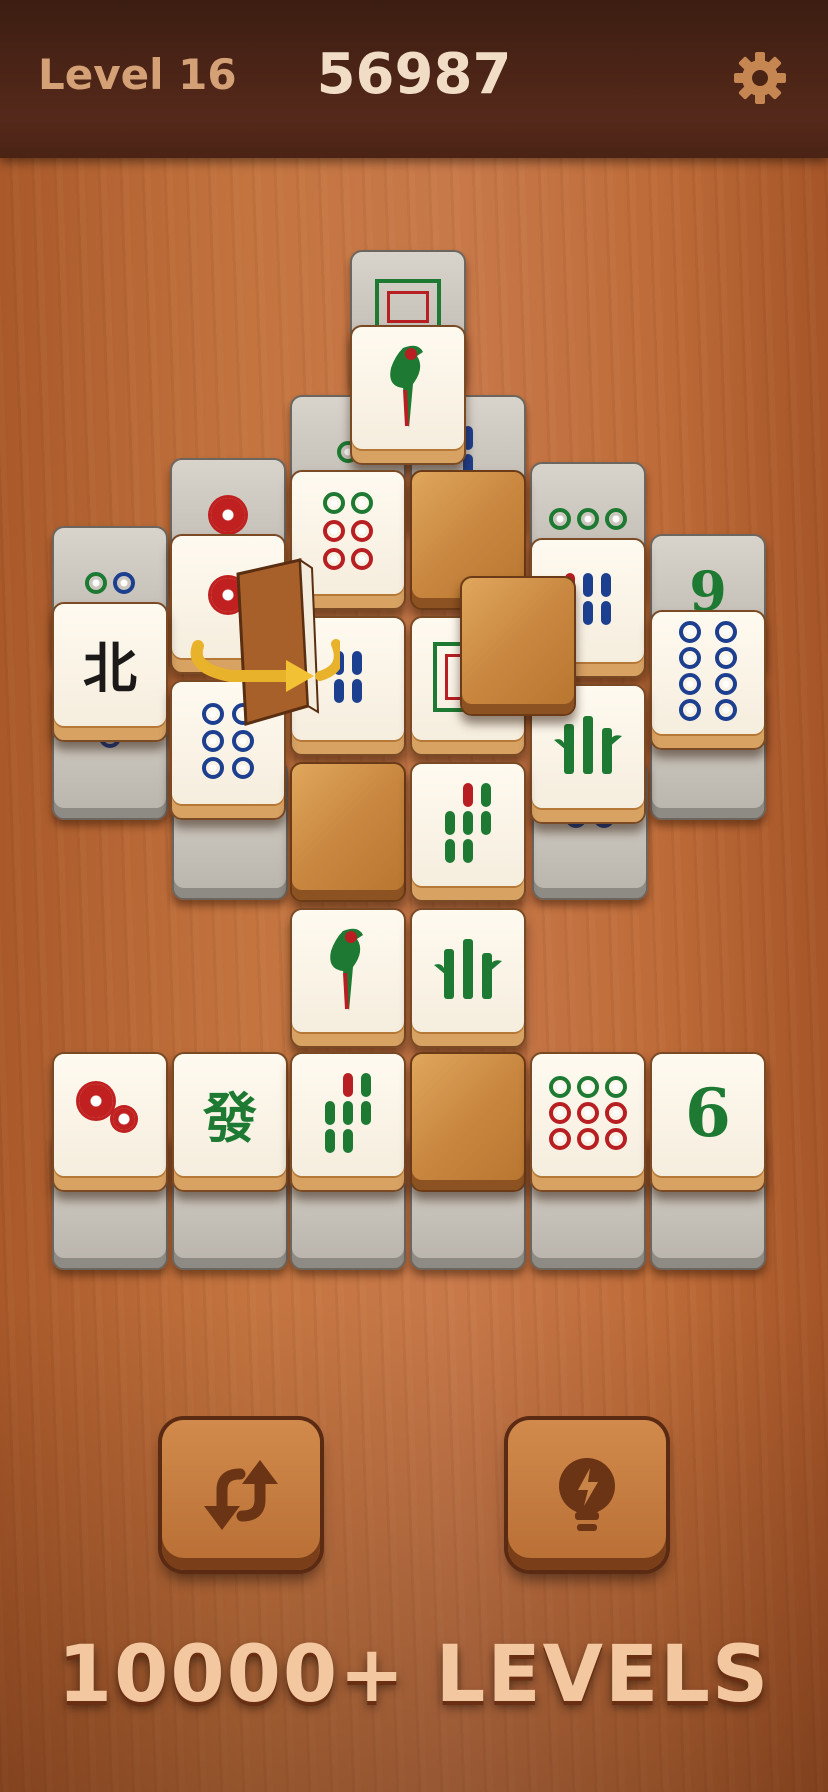  What do you see at coordinates (230, 1117) in the screenshot?
I see `tile-character: 發` at bounding box center [230, 1117].